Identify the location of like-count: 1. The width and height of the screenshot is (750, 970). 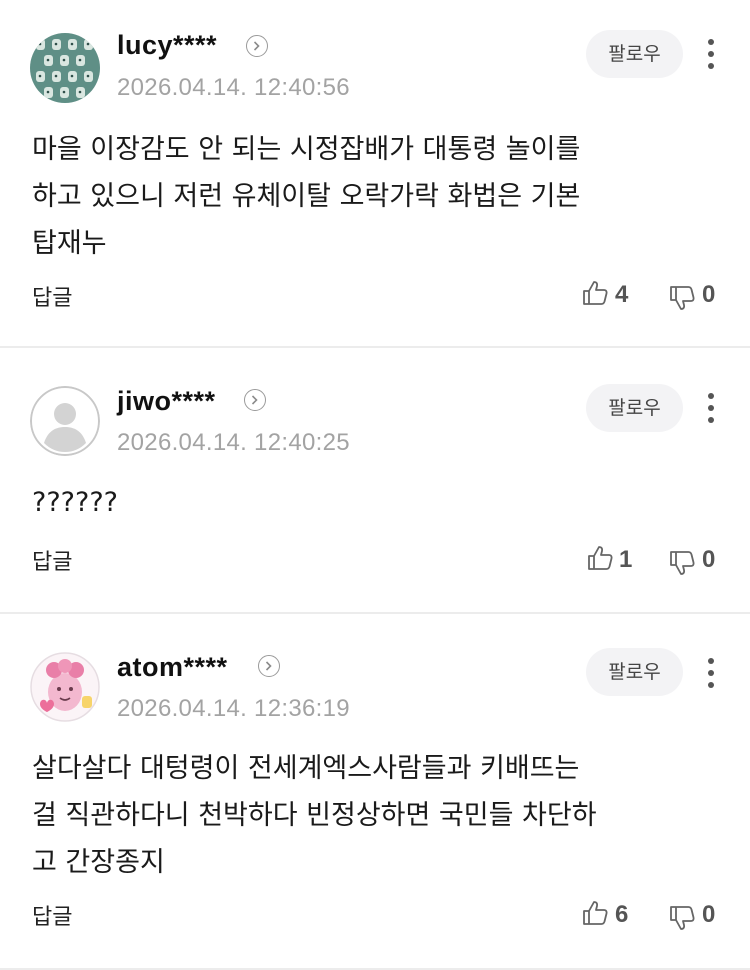
(626, 559).